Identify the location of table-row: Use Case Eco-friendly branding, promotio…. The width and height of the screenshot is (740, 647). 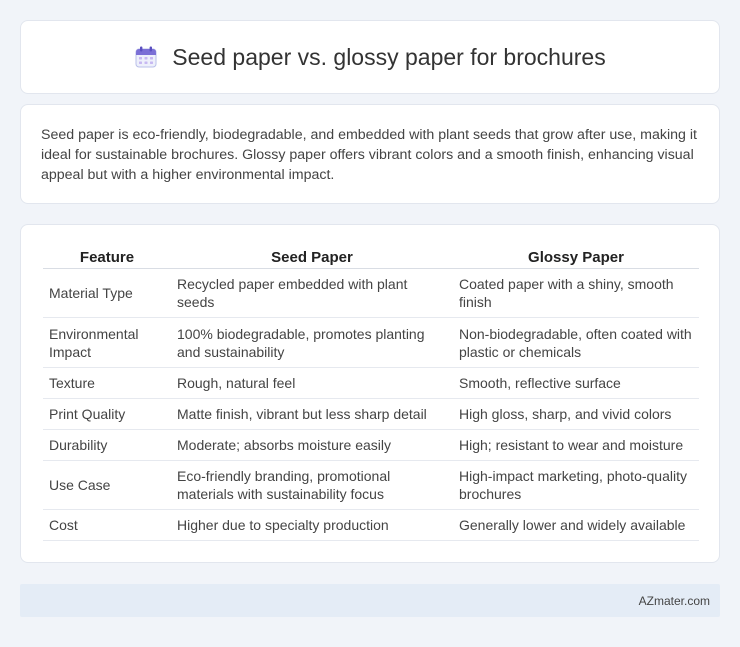
(371, 485).